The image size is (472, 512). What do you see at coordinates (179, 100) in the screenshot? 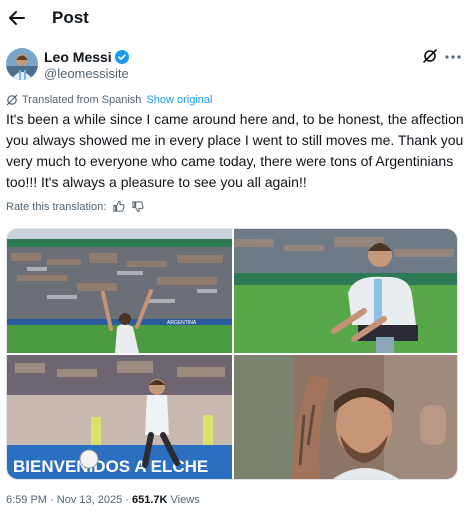
I see `show-original-link: Show original` at bounding box center [179, 100].